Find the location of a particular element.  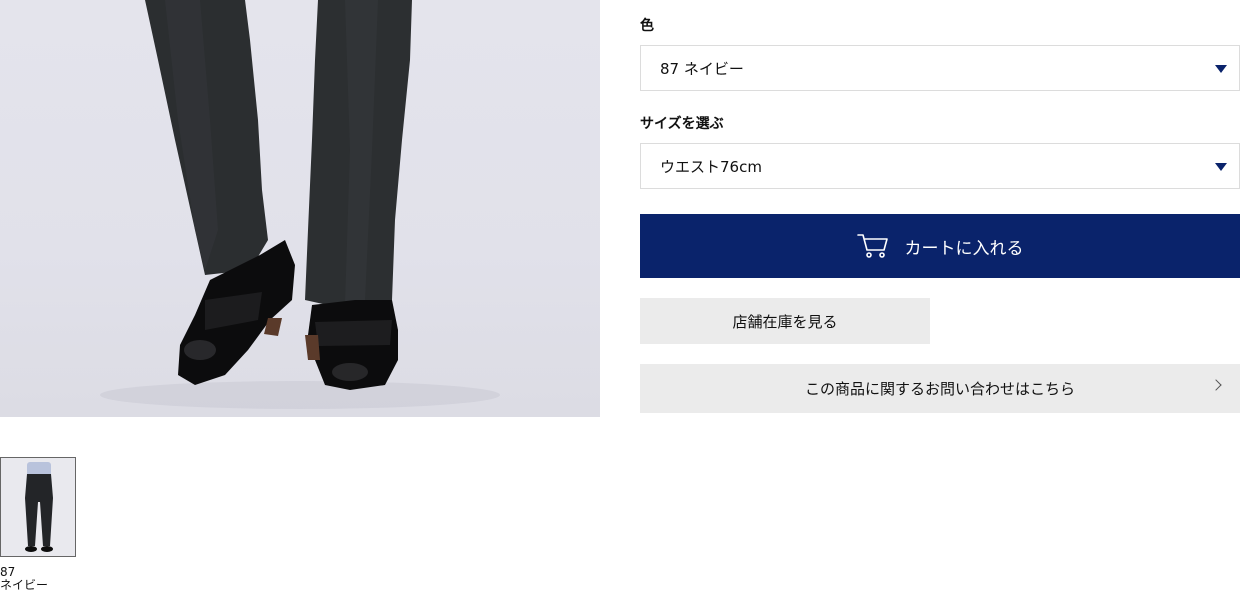

size-select-value: ウエスト76cm is located at coordinates (711, 166).